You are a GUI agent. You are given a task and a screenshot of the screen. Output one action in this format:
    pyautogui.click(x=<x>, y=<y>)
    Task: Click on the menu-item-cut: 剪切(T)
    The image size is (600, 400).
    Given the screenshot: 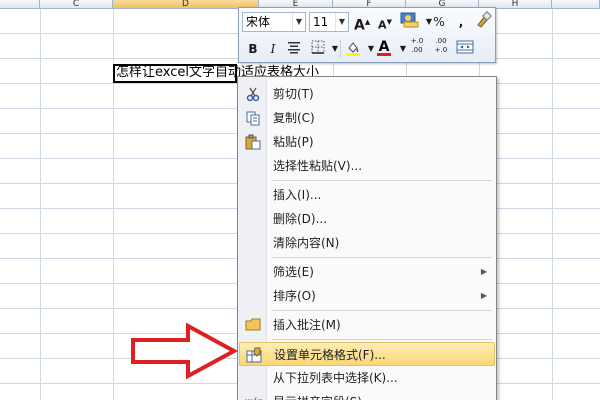 What is the action you would take?
    pyautogui.click(x=367, y=94)
    